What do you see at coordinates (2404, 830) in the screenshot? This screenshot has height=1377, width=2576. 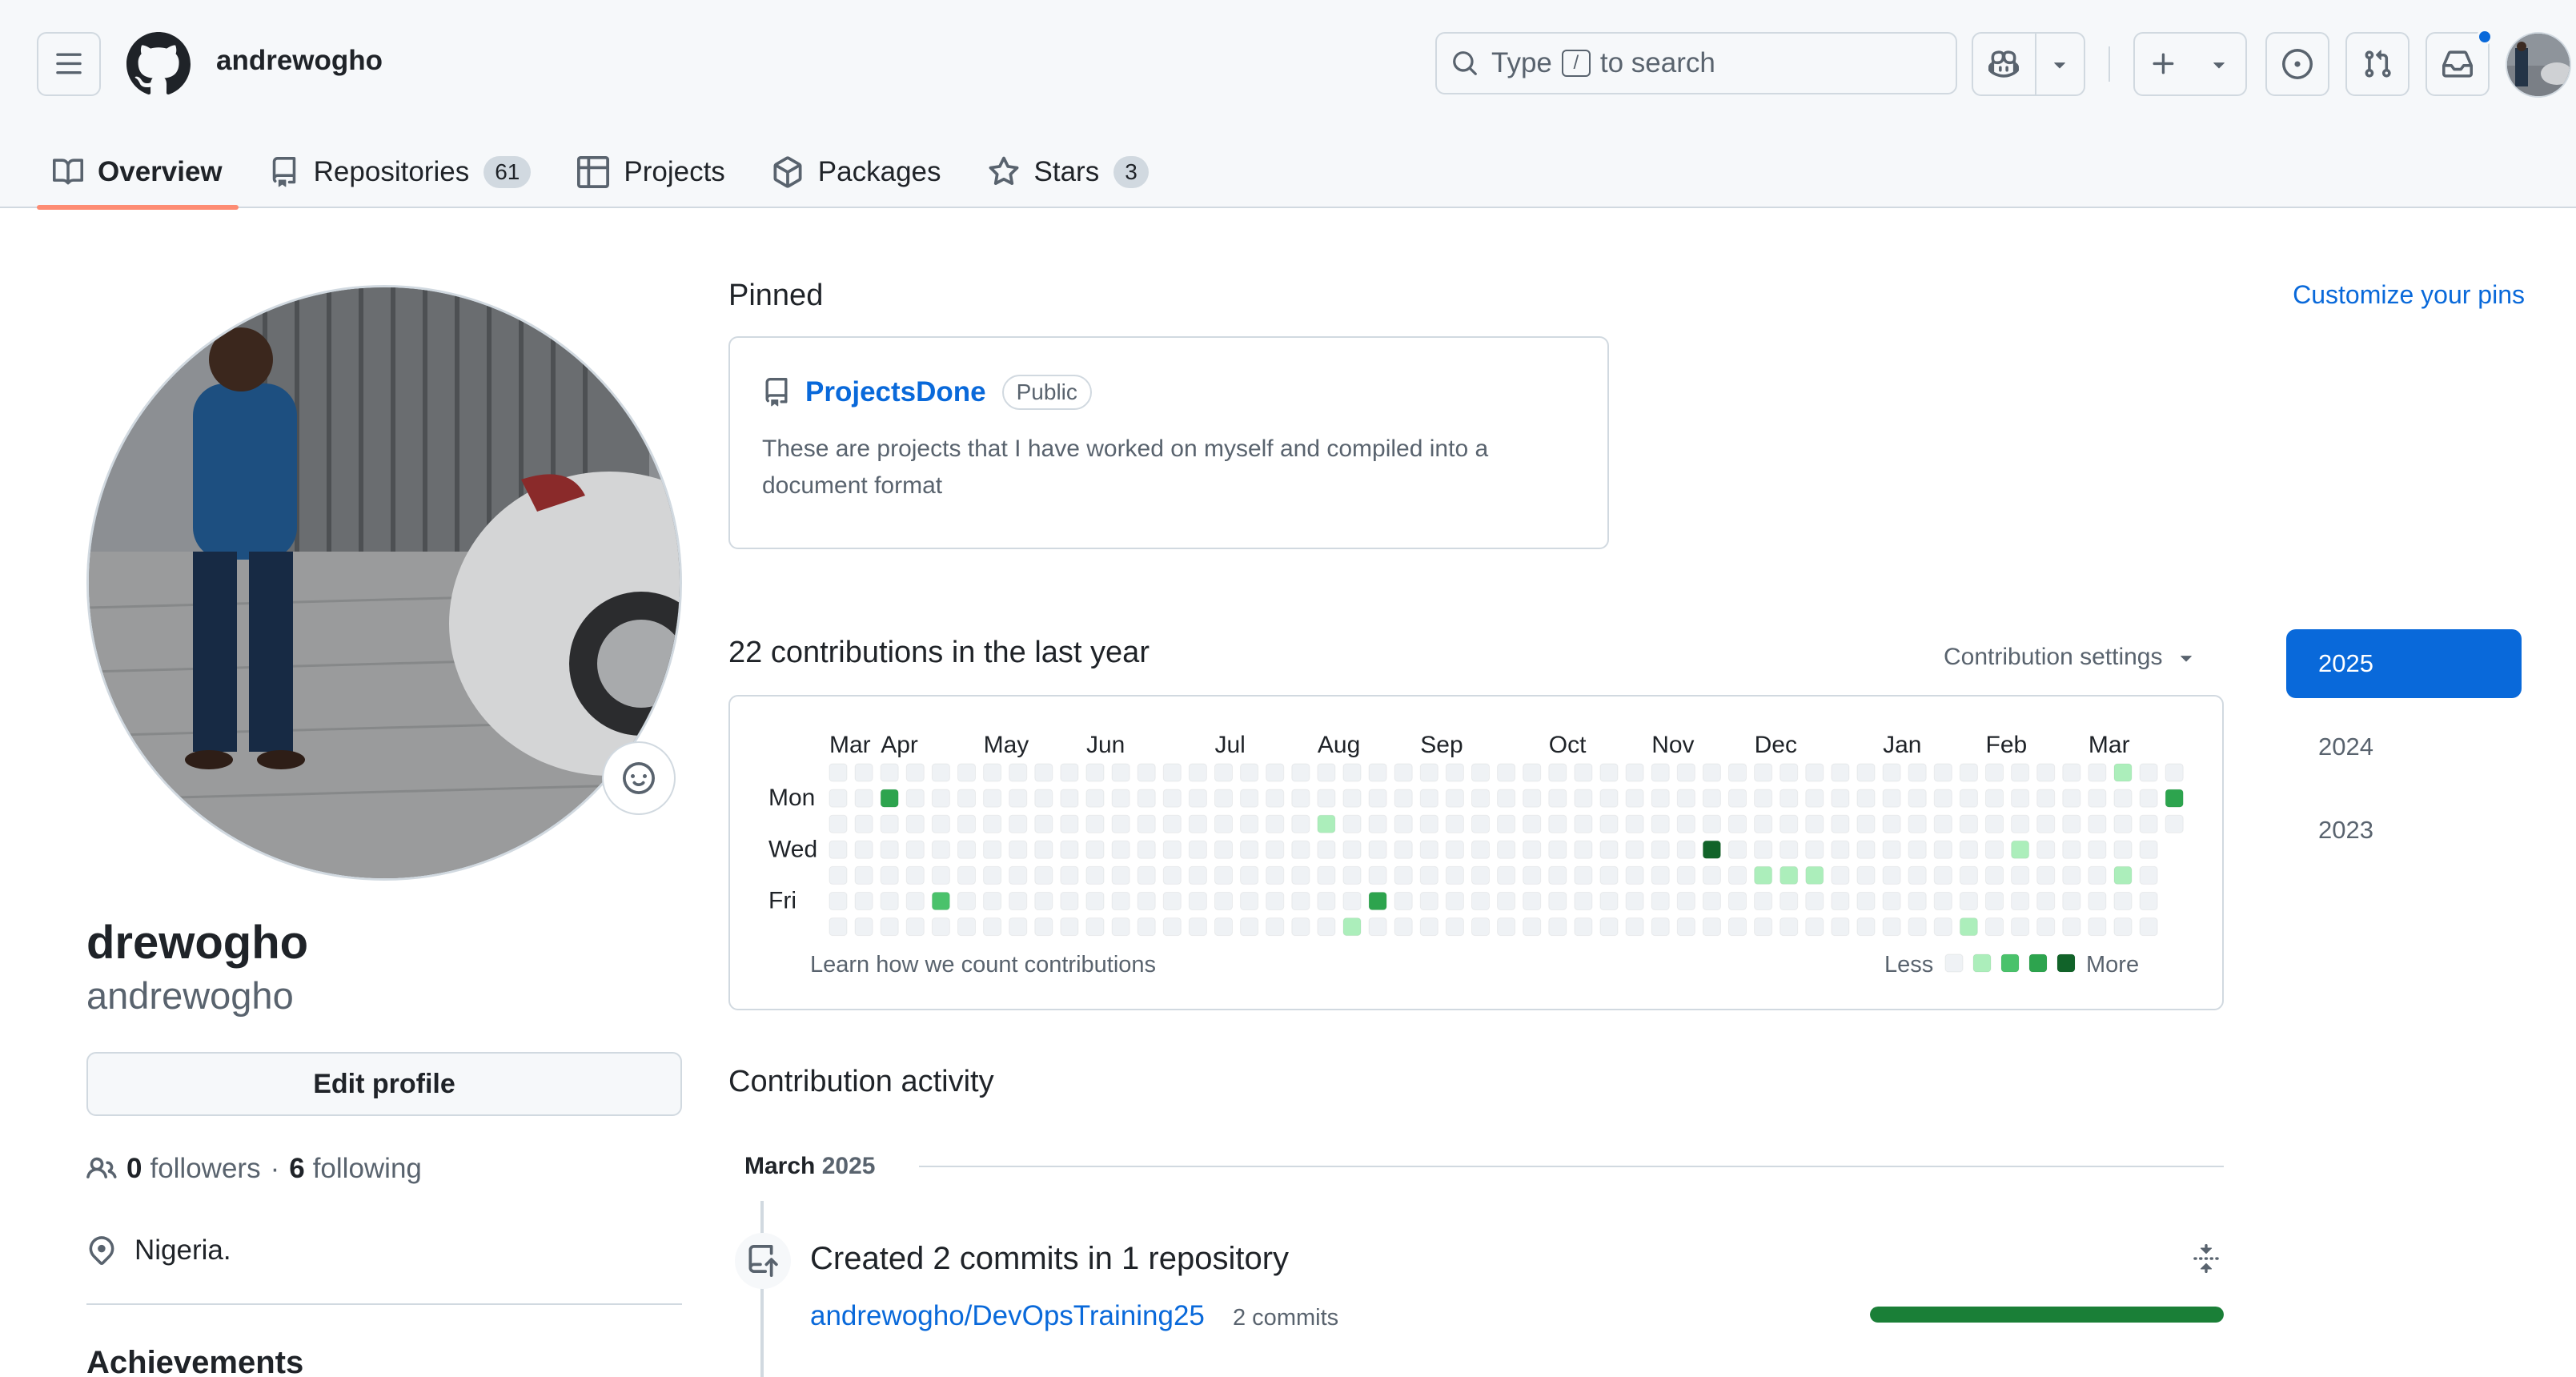 I see `year-button-2023: 2023` at bounding box center [2404, 830].